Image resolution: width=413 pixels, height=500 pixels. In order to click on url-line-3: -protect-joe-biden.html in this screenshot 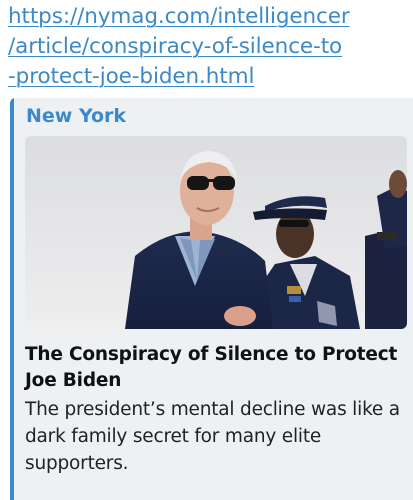, I will do `click(208, 77)`.